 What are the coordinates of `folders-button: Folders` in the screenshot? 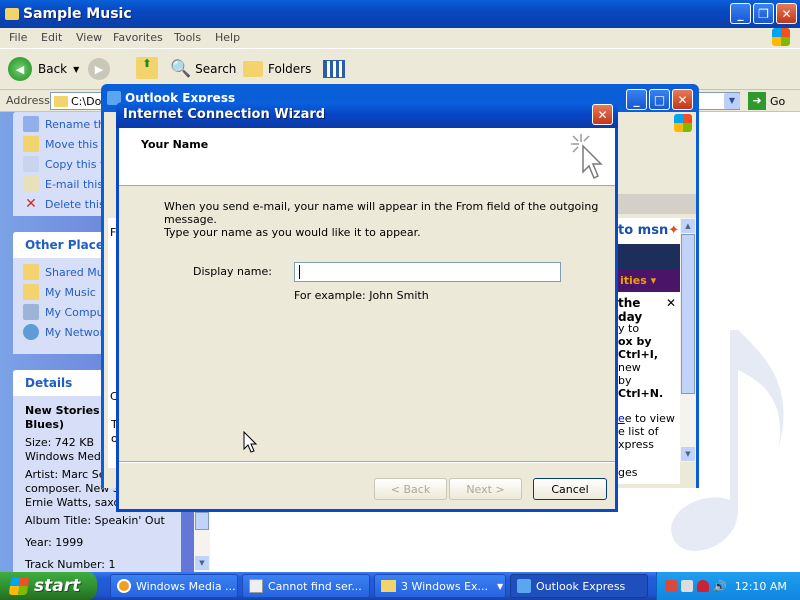 It's located at (277, 69).